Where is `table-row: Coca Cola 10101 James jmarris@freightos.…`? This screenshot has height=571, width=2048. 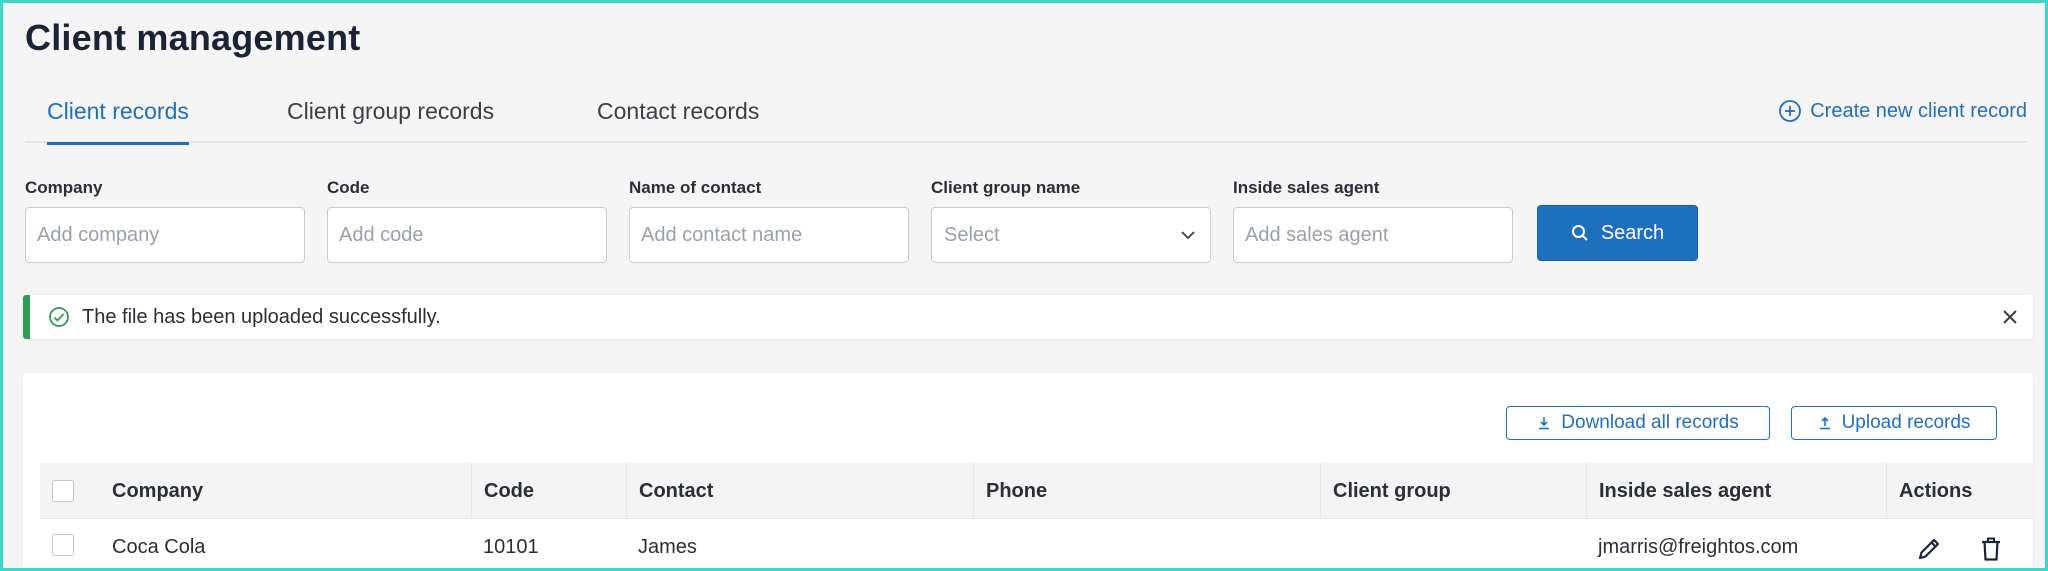 table-row: Coca Cola 10101 James jmarris@freightos.… is located at coordinates (1036, 543).